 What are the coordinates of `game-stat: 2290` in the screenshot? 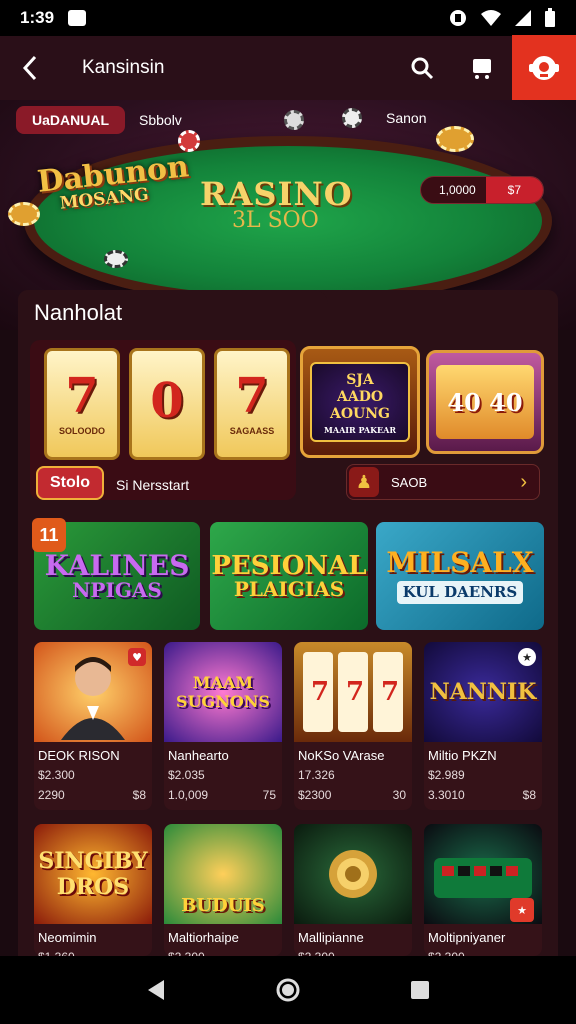 It's located at (51, 795).